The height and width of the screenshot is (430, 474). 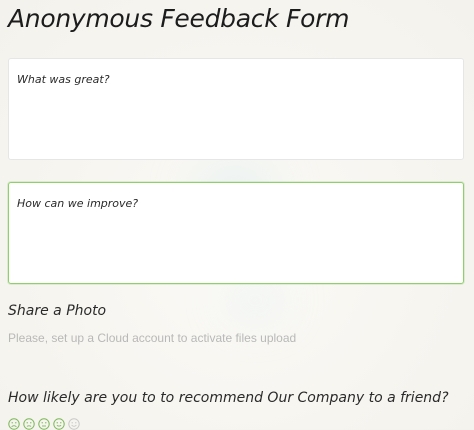 I want to click on form-title: Anonymous Feedback Form, so click(x=179, y=18).